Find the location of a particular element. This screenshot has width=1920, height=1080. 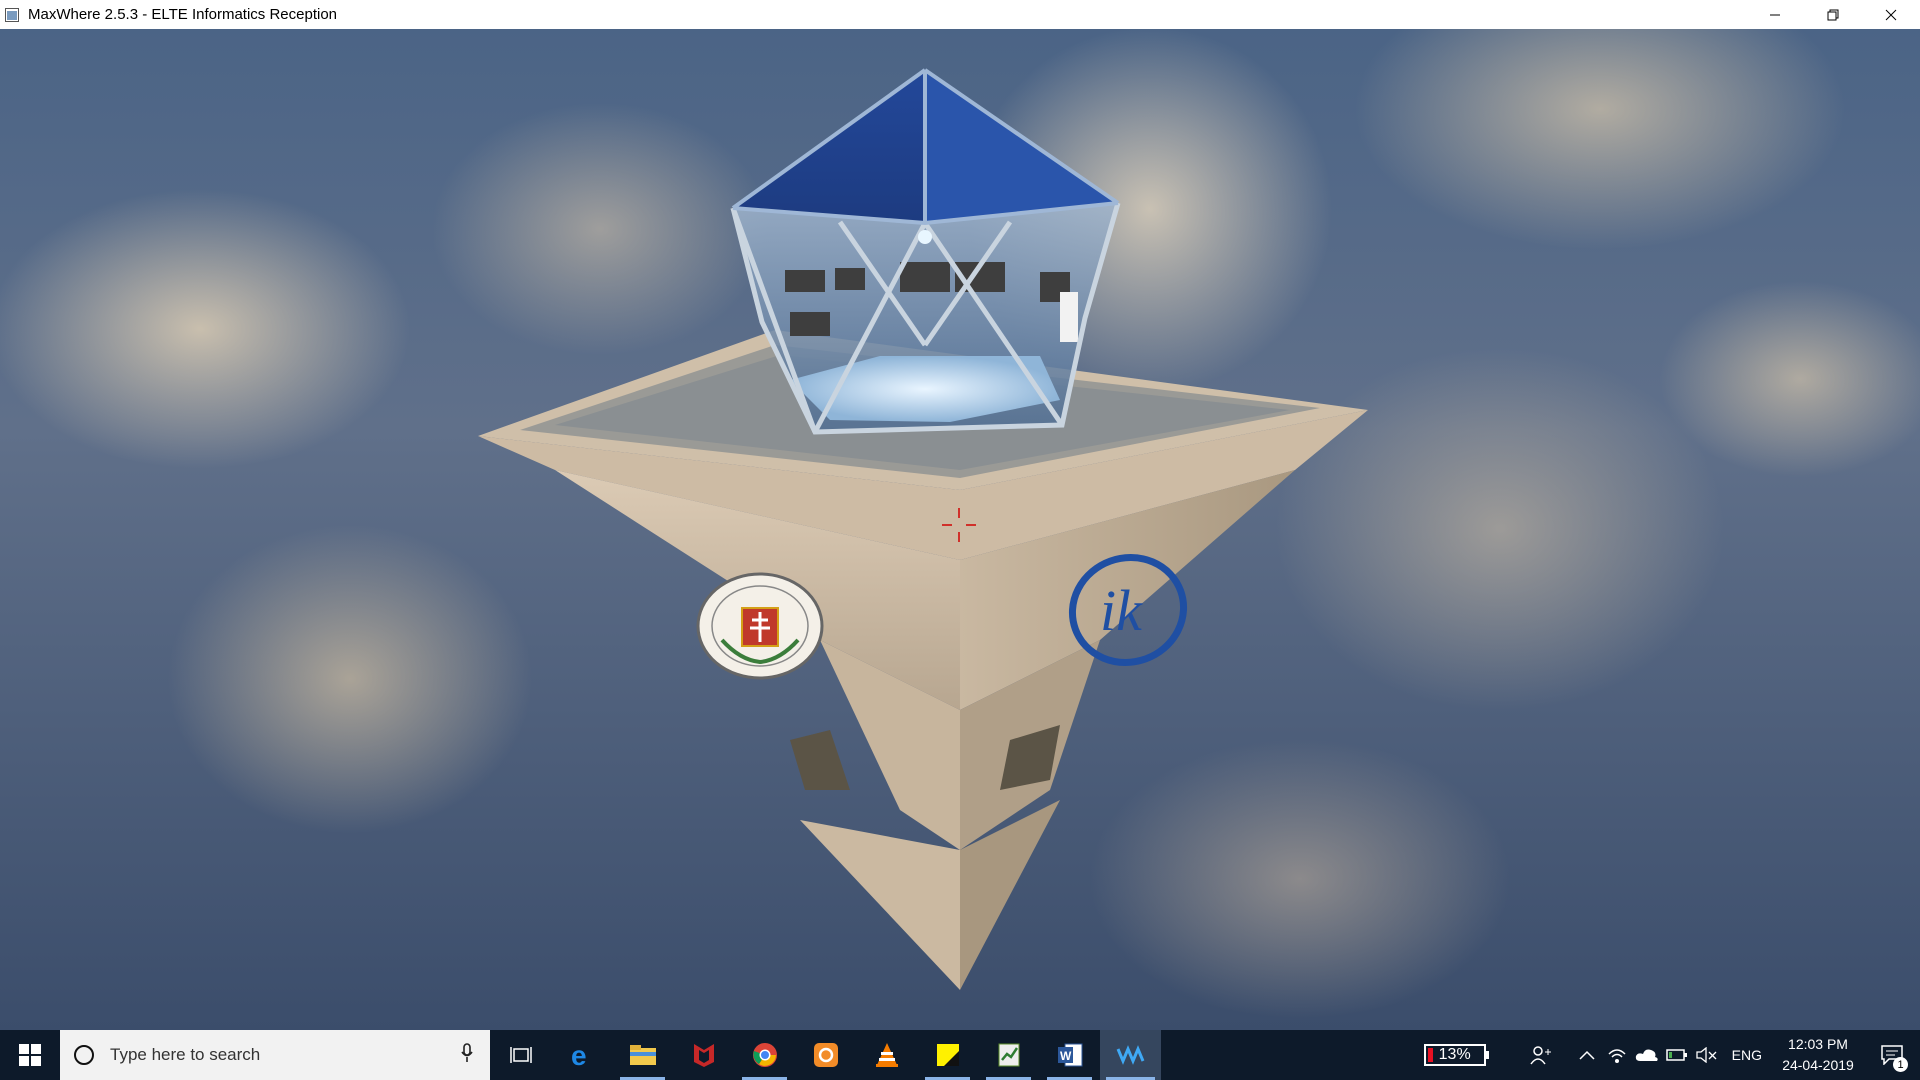

volume-muted-icon is located at coordinates (1707, 1055).